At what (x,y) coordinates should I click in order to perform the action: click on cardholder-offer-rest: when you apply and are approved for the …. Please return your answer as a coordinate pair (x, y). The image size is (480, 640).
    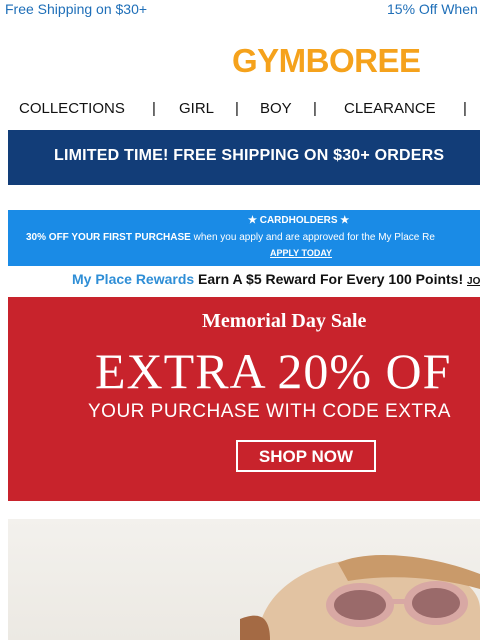
    Looking at the image, I should click on (312, 237).